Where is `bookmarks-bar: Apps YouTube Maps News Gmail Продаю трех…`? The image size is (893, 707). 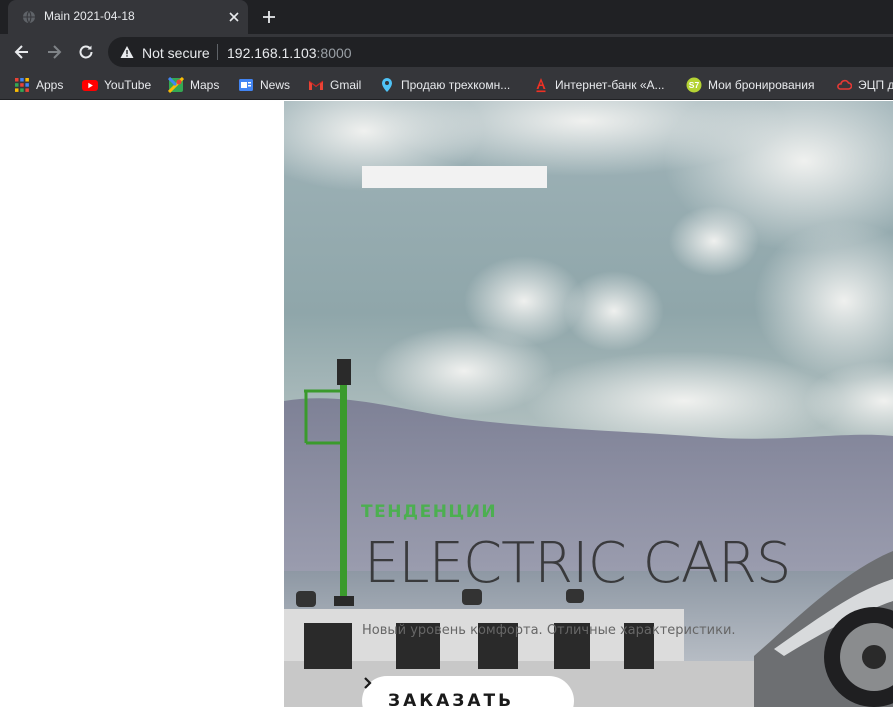
bookmarks-bar: Apps YouTube Maps News Gmail Продаю трех… is located at coordinates (446, 85).